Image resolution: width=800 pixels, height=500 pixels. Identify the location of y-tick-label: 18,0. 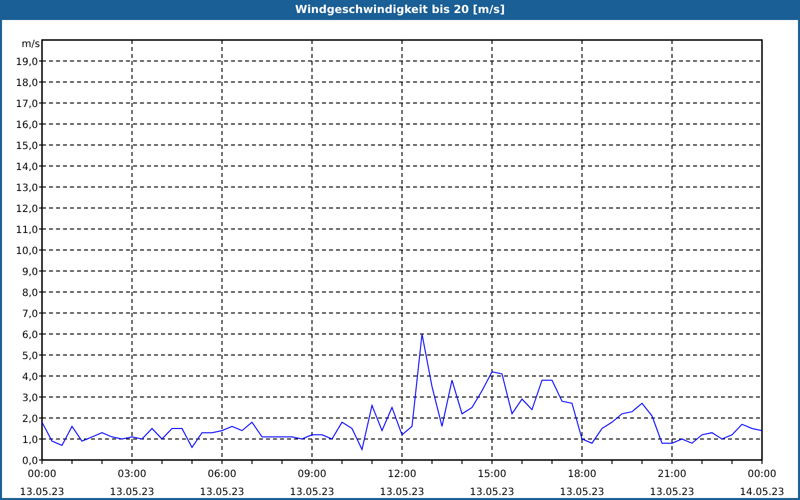
(27, 83).